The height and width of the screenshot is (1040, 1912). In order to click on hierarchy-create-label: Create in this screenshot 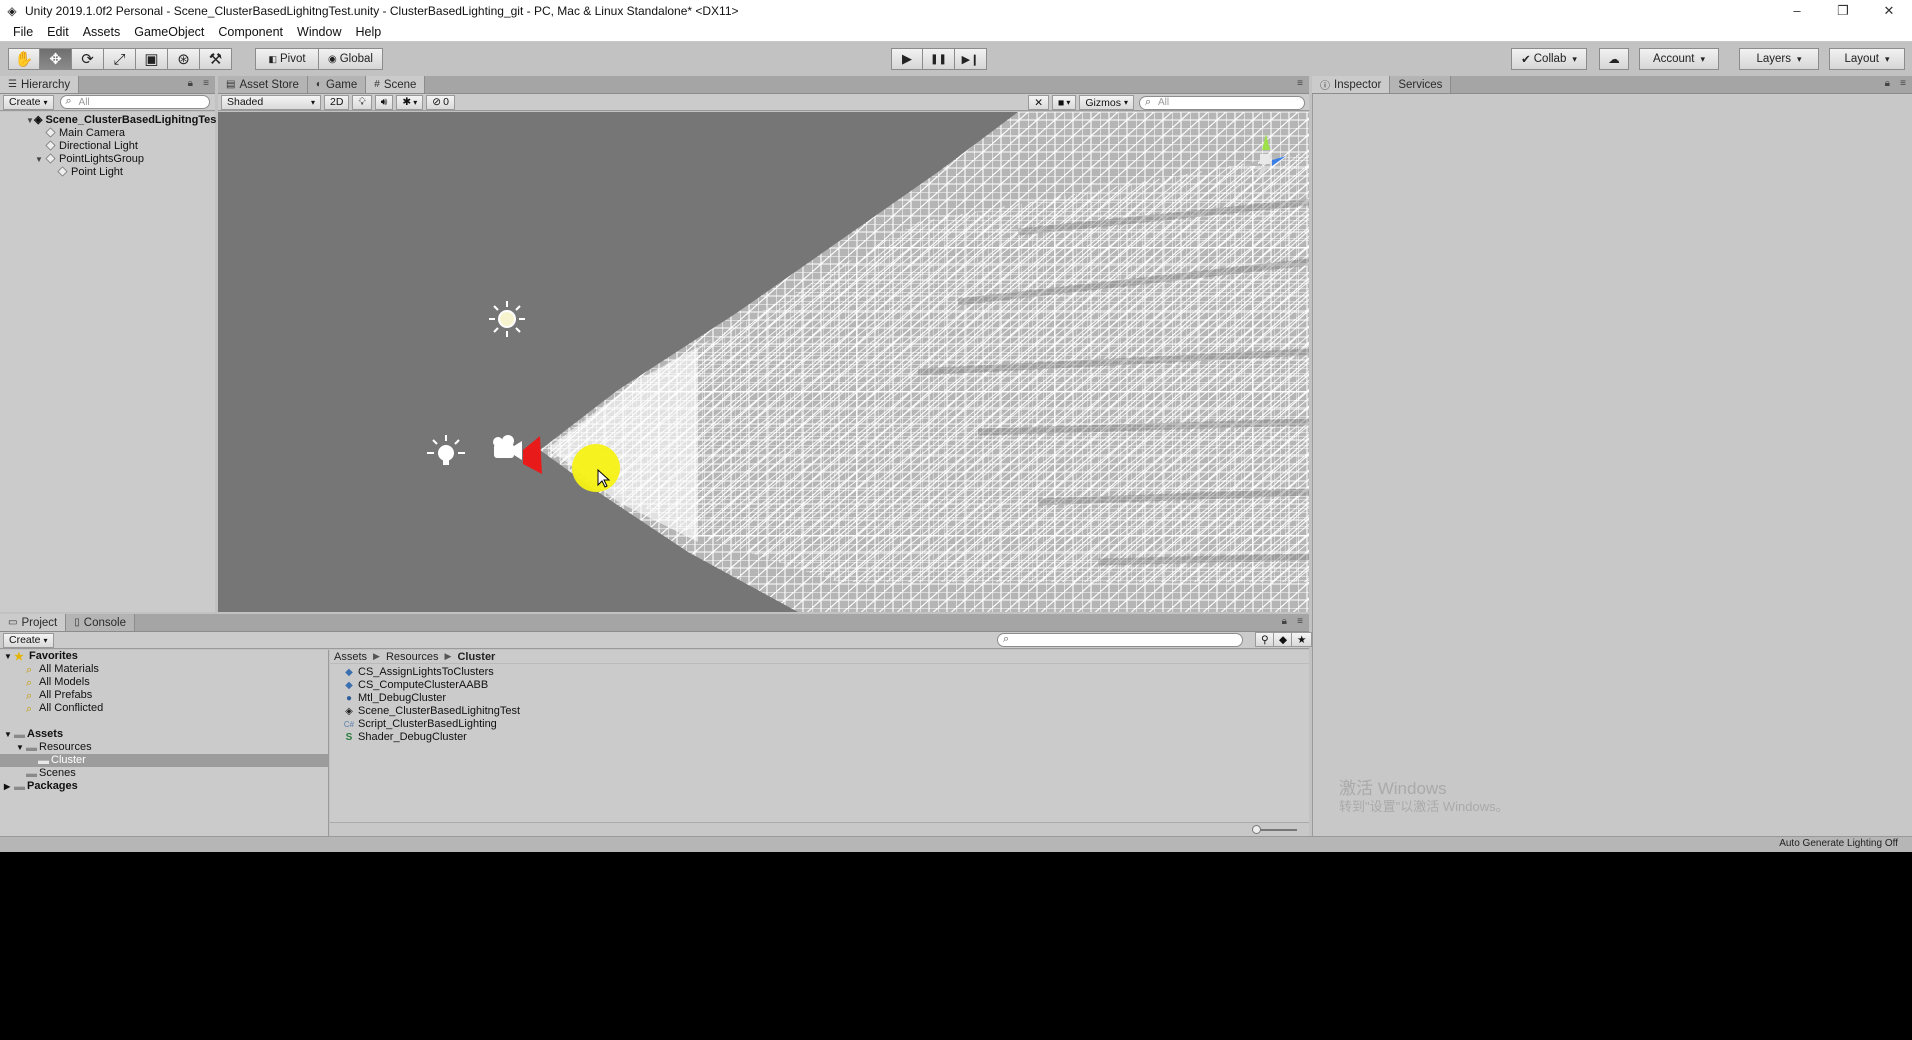, I will do `click(25, 102)`.